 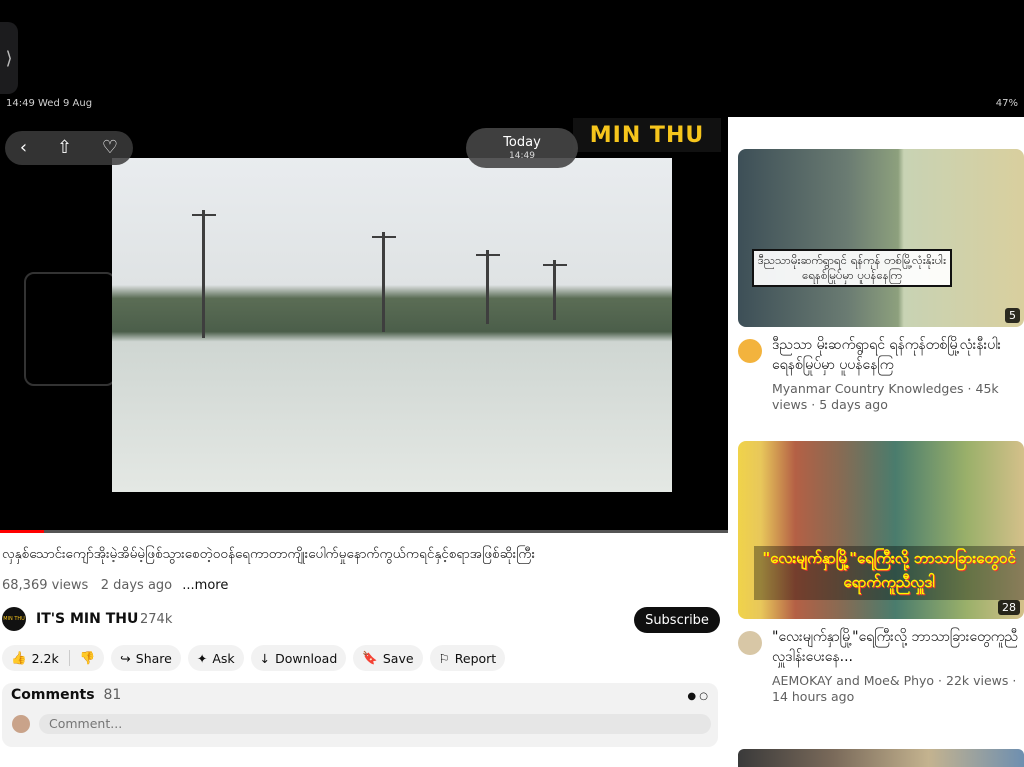 I want to click on recommendation-thumbnail-partial, so click(x=881, y=758).